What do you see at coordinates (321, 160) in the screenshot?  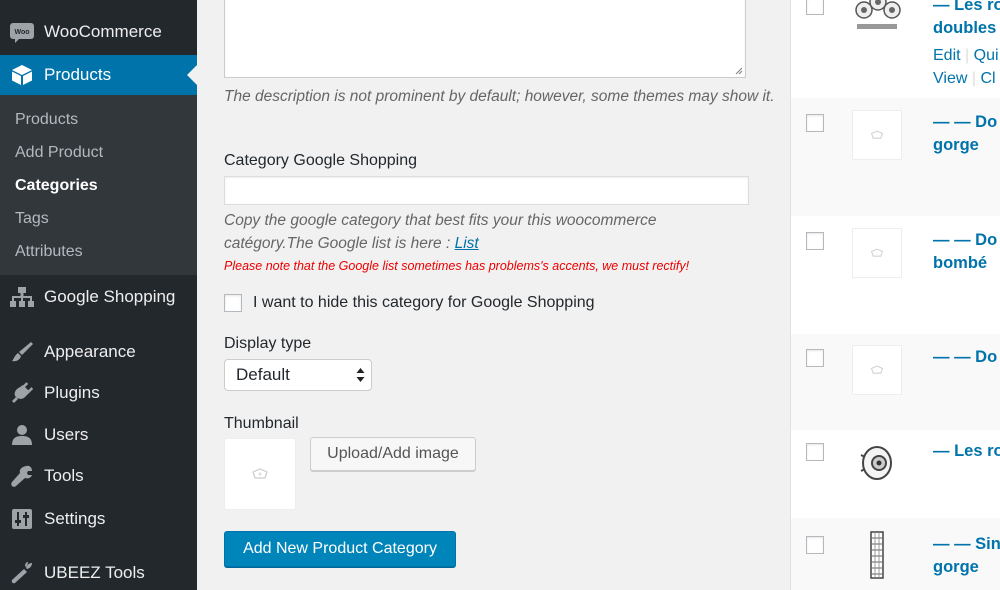 I see `category-google-label: Category Google Shopping` at bounding box center [321, 160].